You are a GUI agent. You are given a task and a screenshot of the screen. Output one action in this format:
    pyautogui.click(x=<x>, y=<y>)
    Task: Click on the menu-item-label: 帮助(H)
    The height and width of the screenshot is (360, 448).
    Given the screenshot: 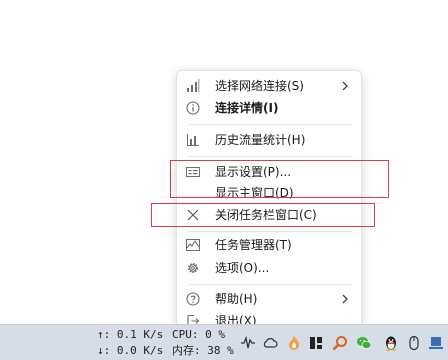 What is the action you would take?
    pyautogui.click(x=236, y=299)
    